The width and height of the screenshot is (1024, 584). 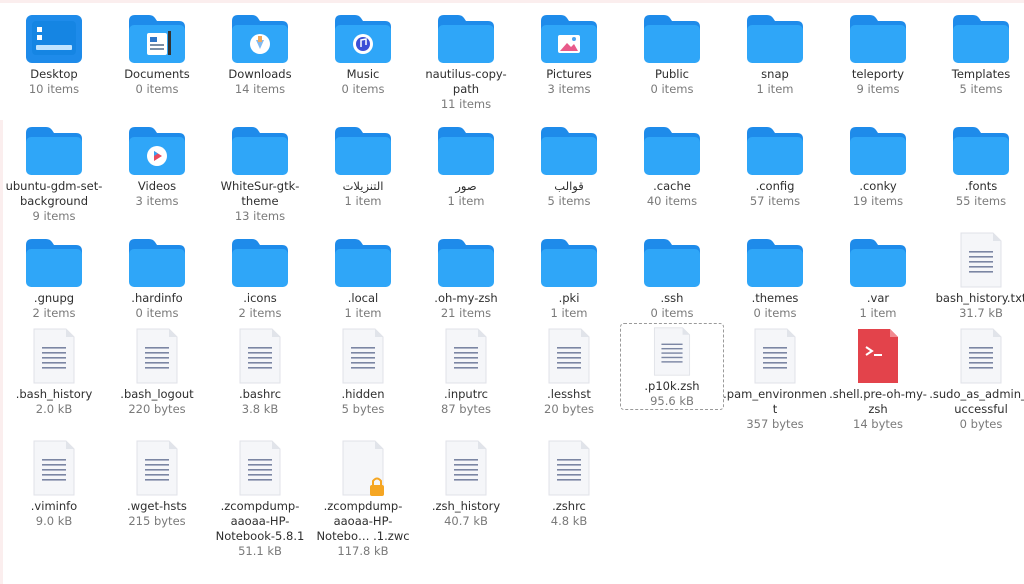 I want to click on folder-item: Desktop 10 items, so click(x=54, y=51).